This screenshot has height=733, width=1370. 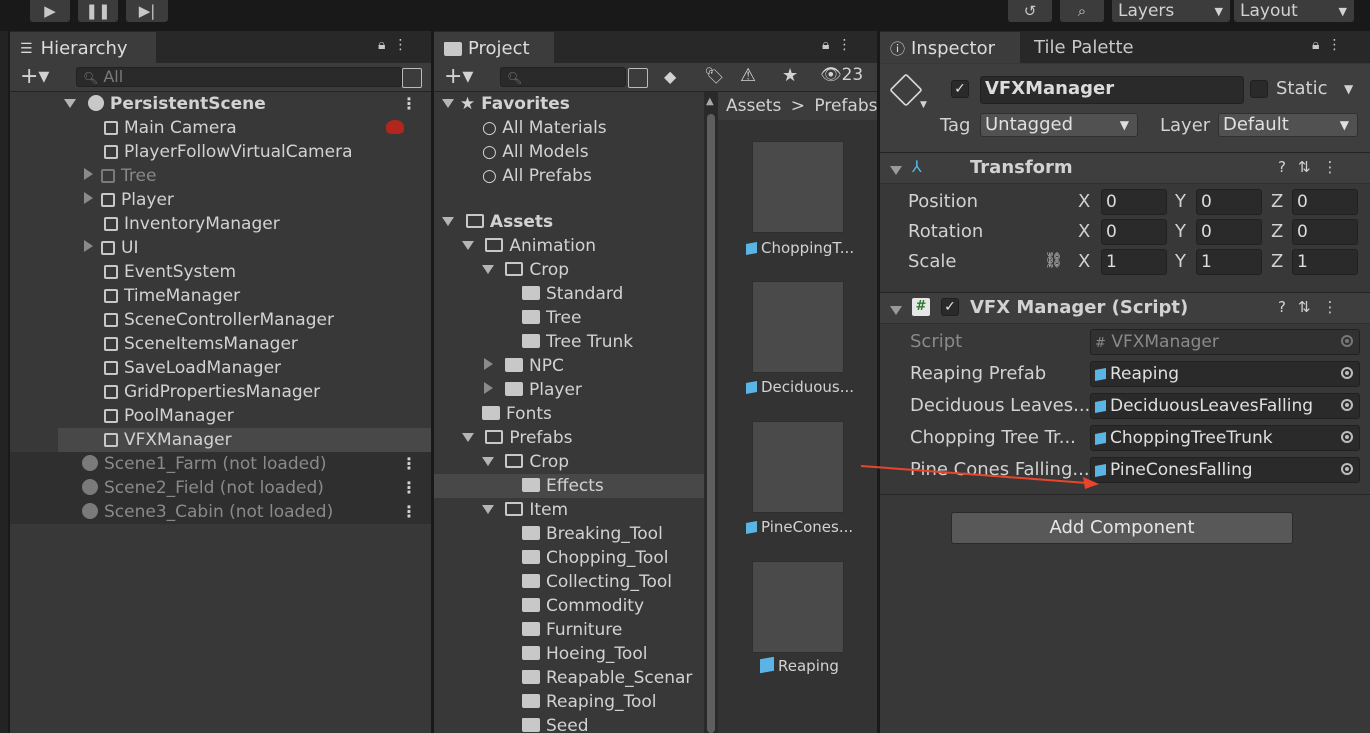 I want to click on pause-button: ❚❚, so click(x=98, y=11).